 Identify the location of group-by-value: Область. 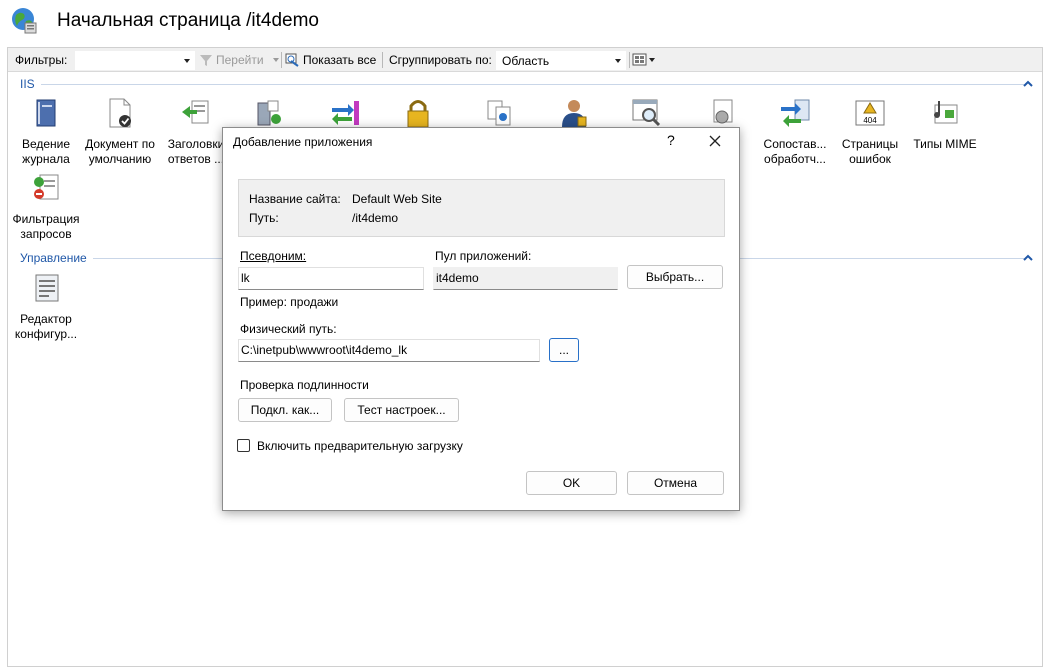
(526, 61).